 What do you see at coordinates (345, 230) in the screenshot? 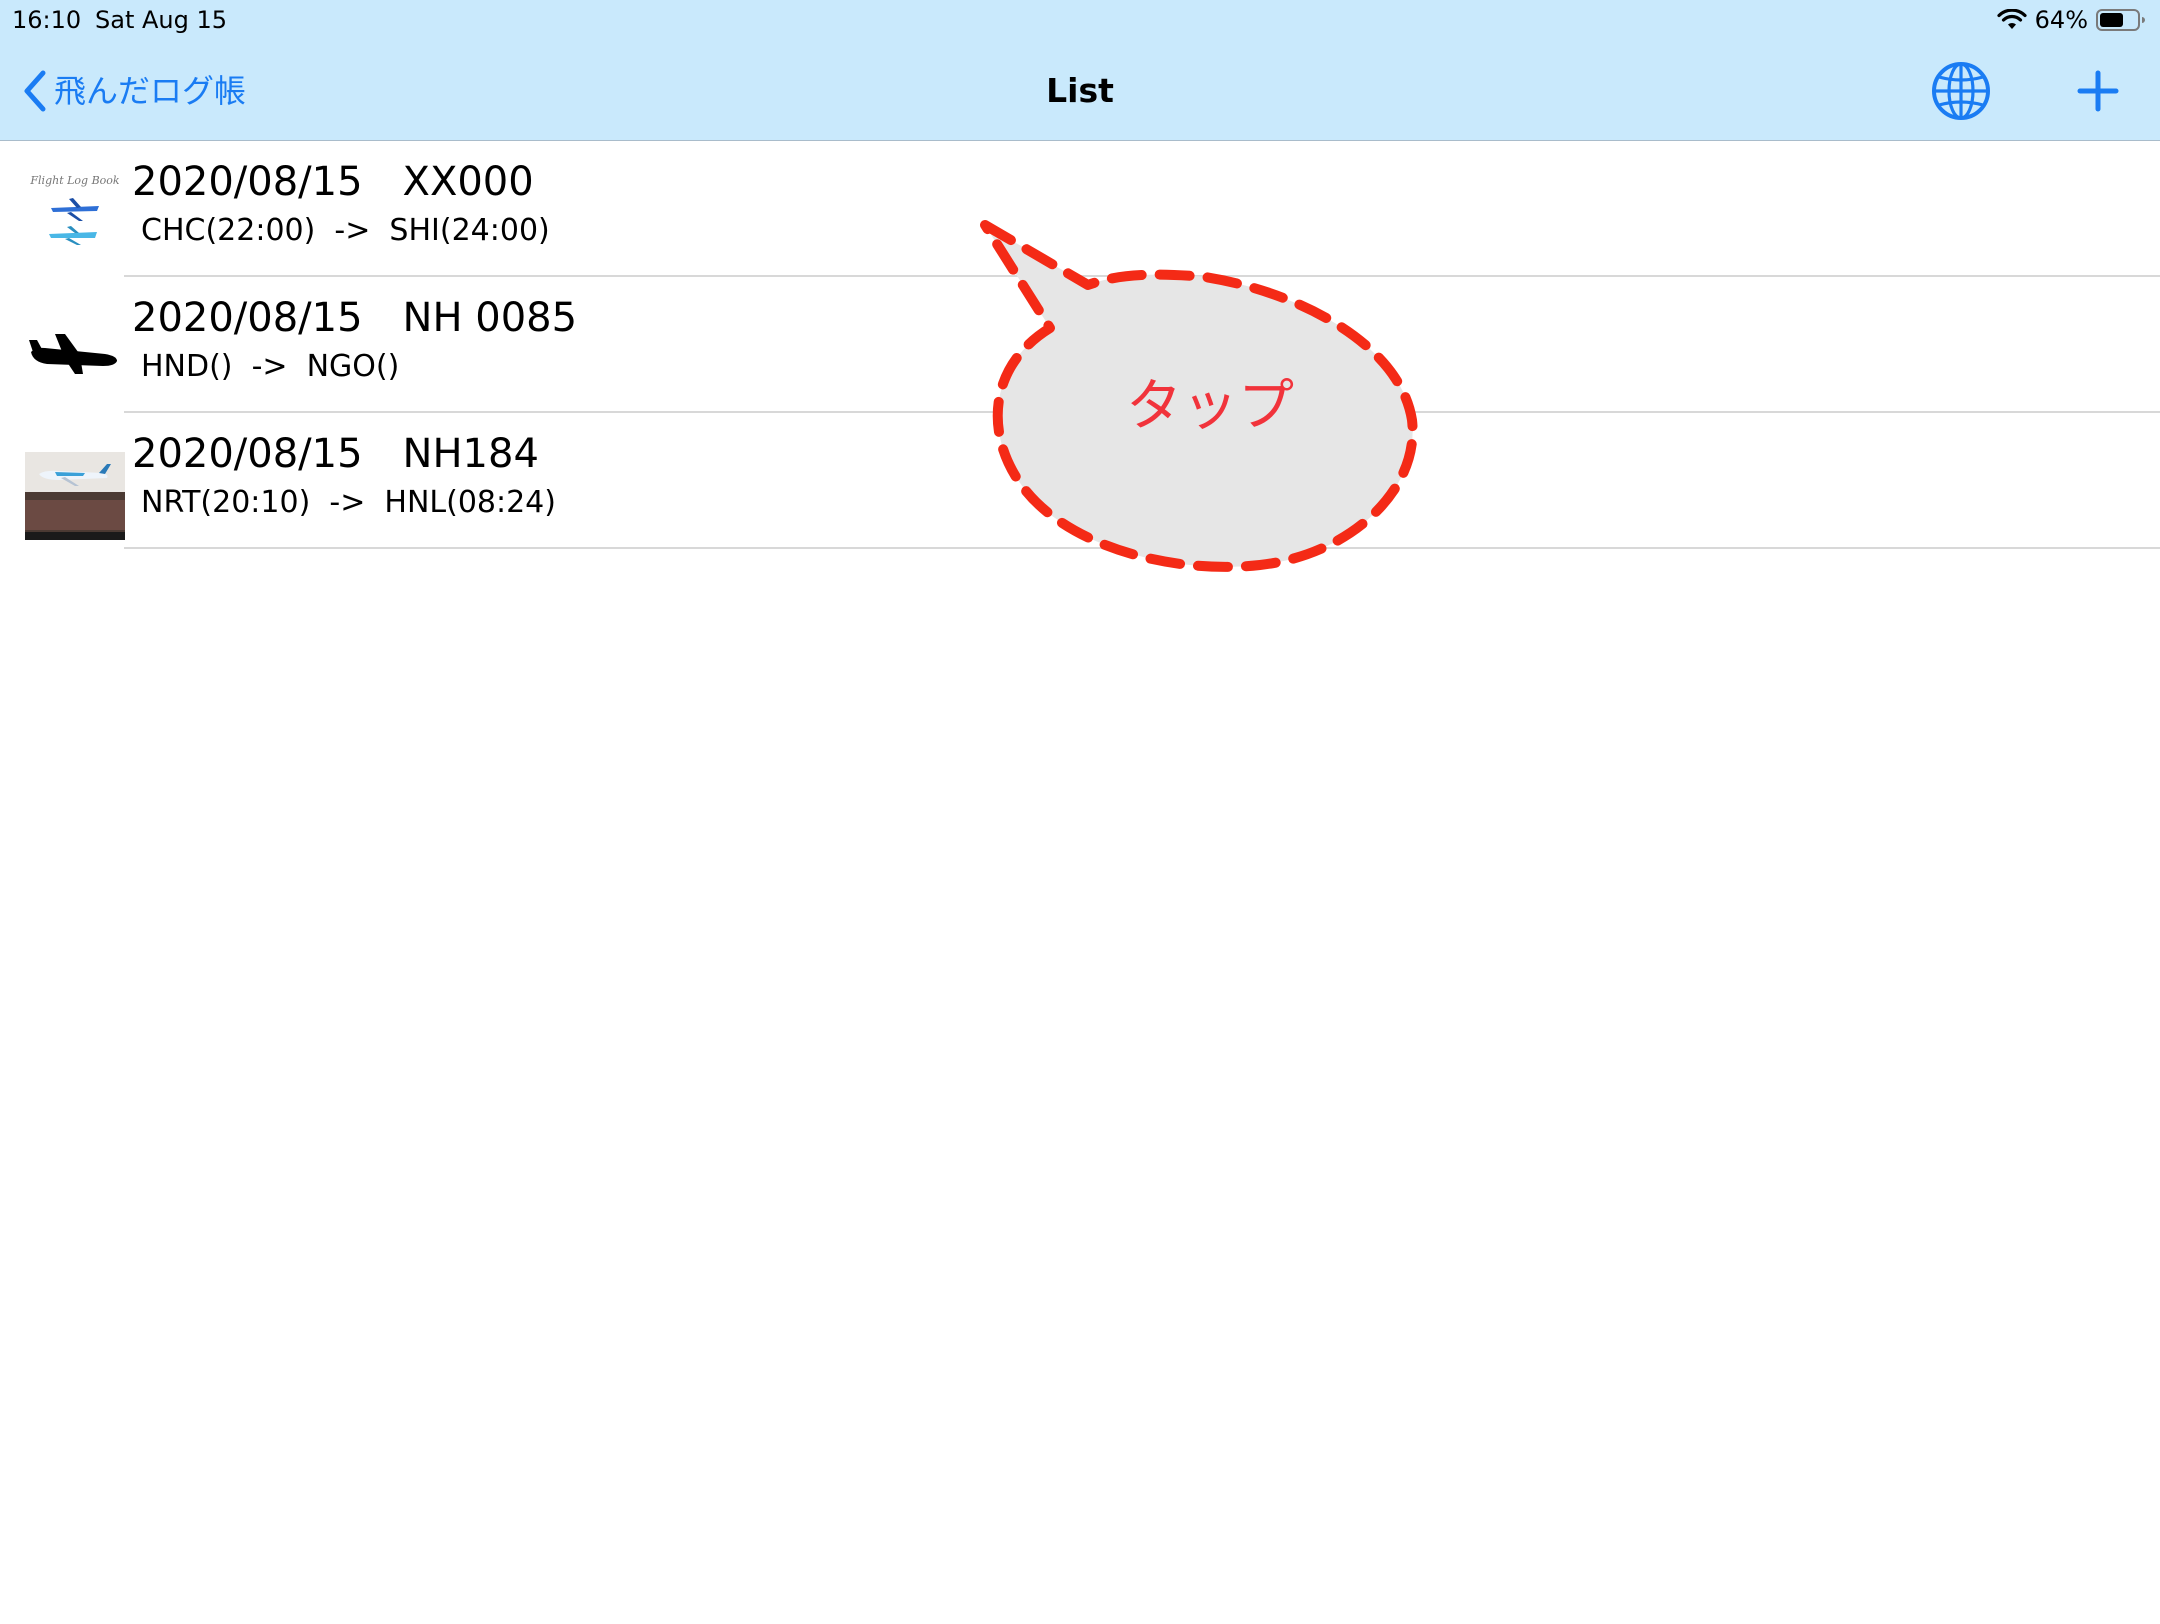
I see `flight-route: CHC(22:00) -> SHI(24:00)` at bounding box center [345, 230].